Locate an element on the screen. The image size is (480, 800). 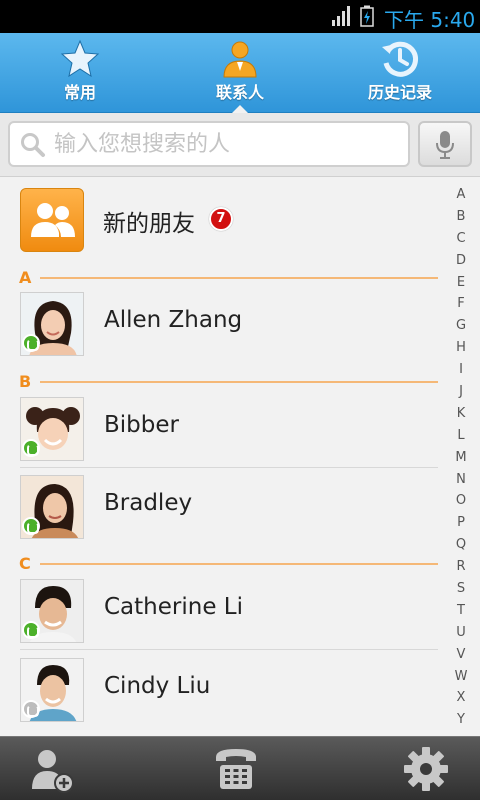
contact-row: Bibber is located at coordinates (223, 429).